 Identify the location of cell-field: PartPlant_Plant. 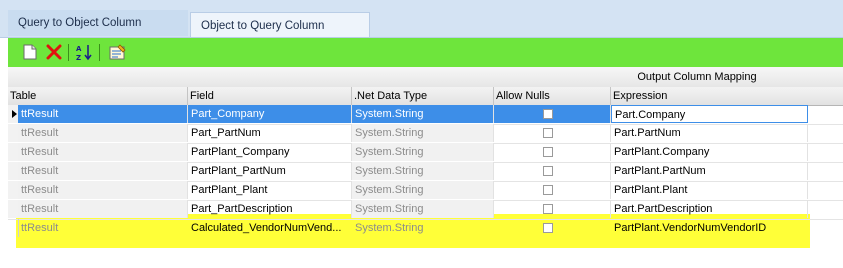
(270, 190).